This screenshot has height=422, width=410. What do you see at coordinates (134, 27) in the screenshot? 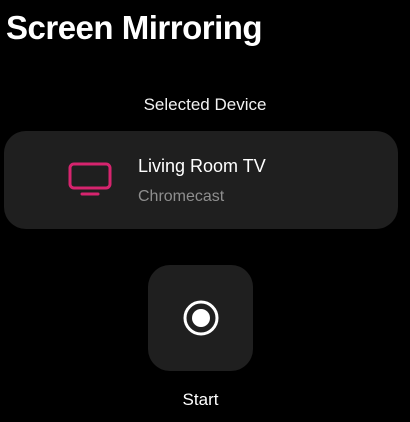
I see `page-title: Screen Mirroring` at bounding box center [134, 27].